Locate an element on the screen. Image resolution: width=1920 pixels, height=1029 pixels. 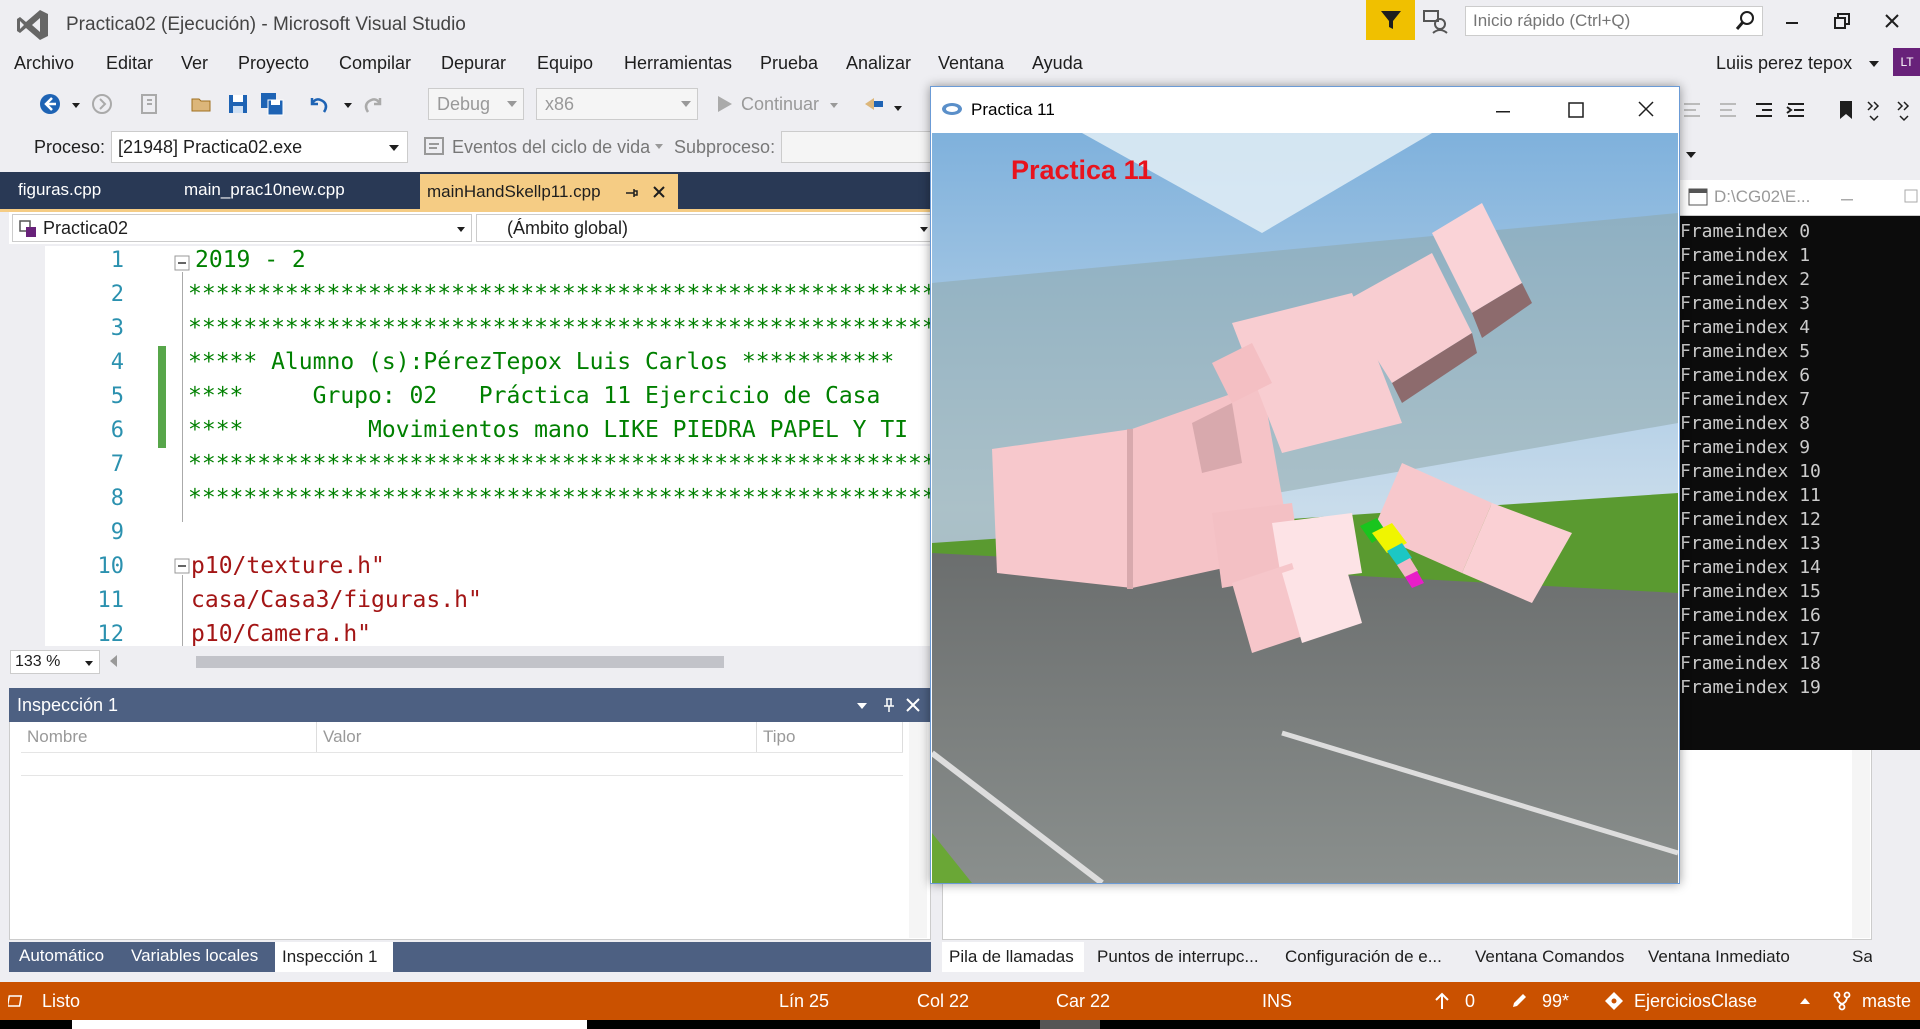
branch-icon is located at coordinates (1842, 1001).